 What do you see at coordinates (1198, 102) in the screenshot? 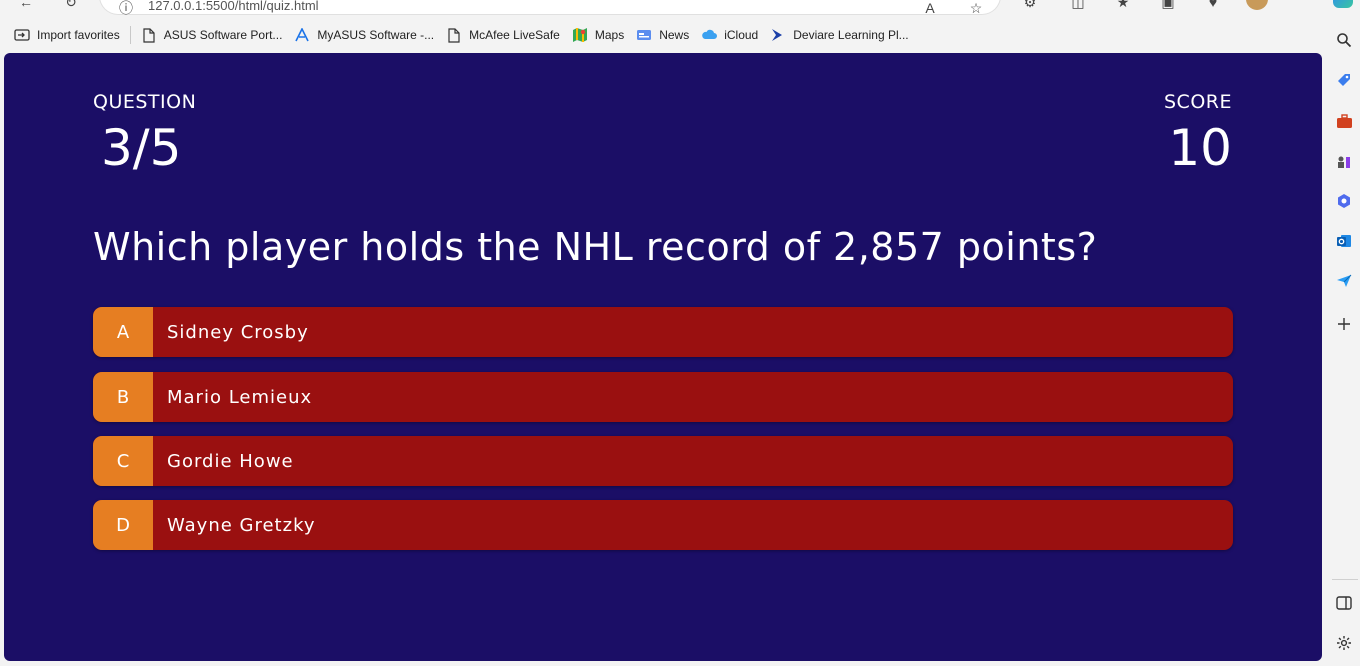
I see `score-label: SCORE` at bounding box center [1198, 102].